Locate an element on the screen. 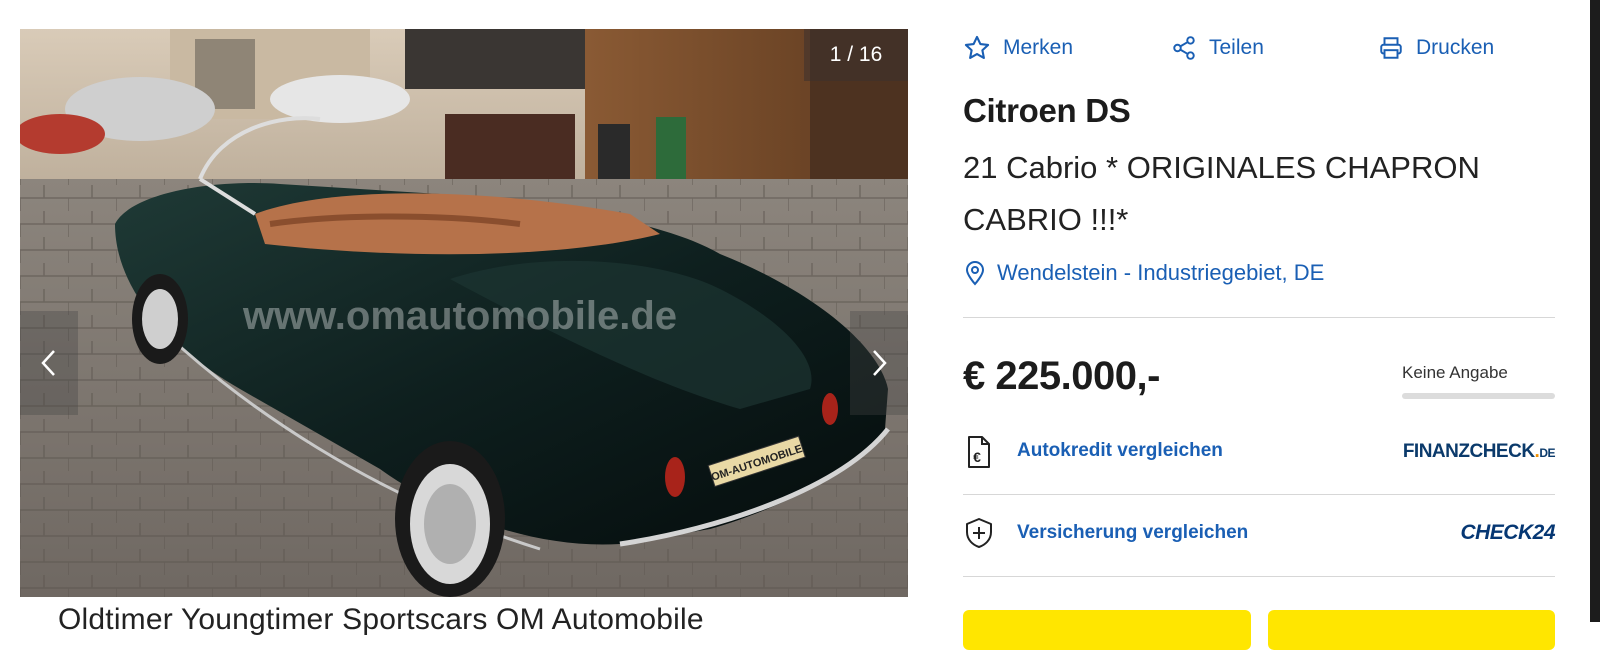 The height and width of the screenshot is (650, 1600). insurance-compare-link: Versicherung vergleichen is located at coordinates (1132, 533).